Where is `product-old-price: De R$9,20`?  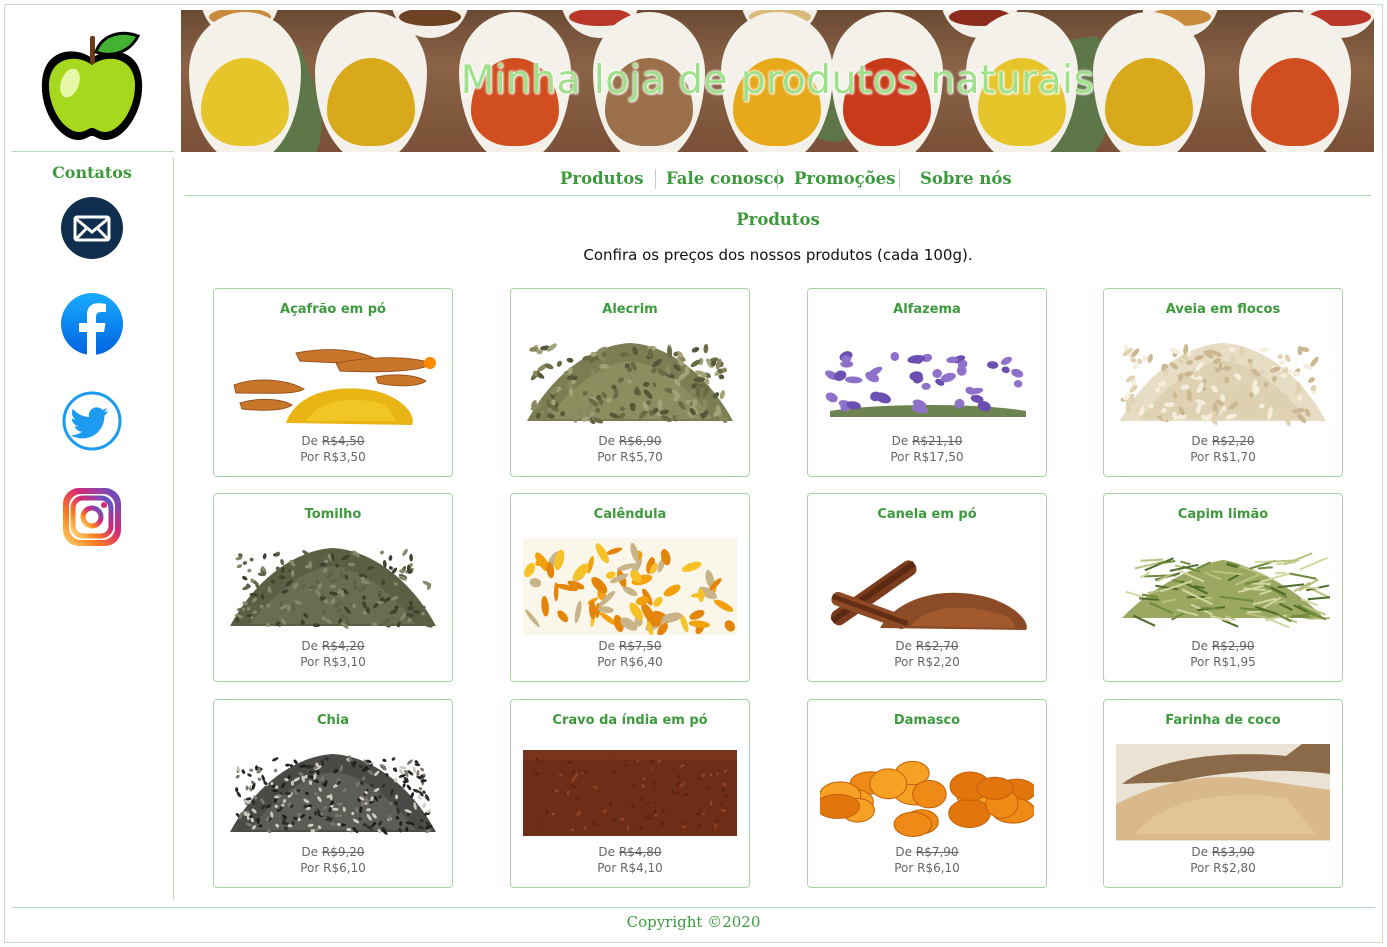 product-old-price: De R$9,20 is located at coordinates (333, 852).